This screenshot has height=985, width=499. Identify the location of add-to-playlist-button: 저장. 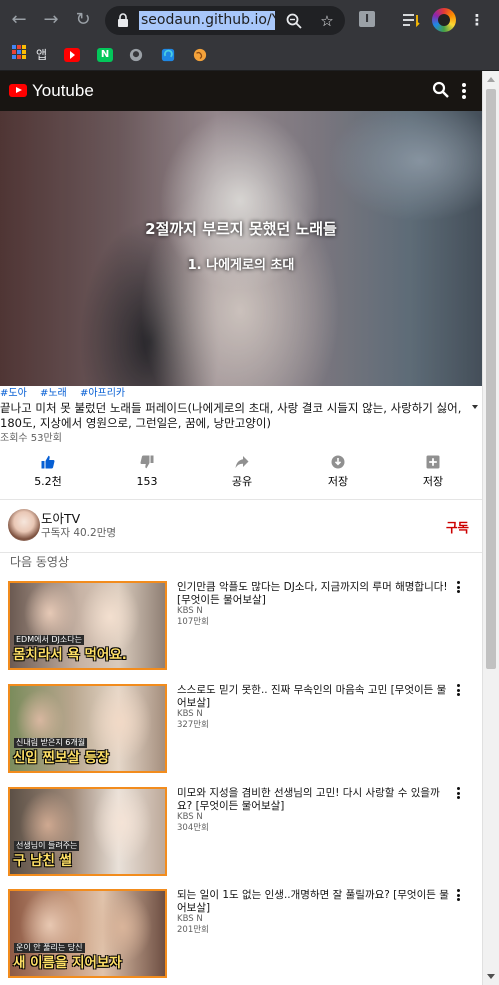
(433, 474).